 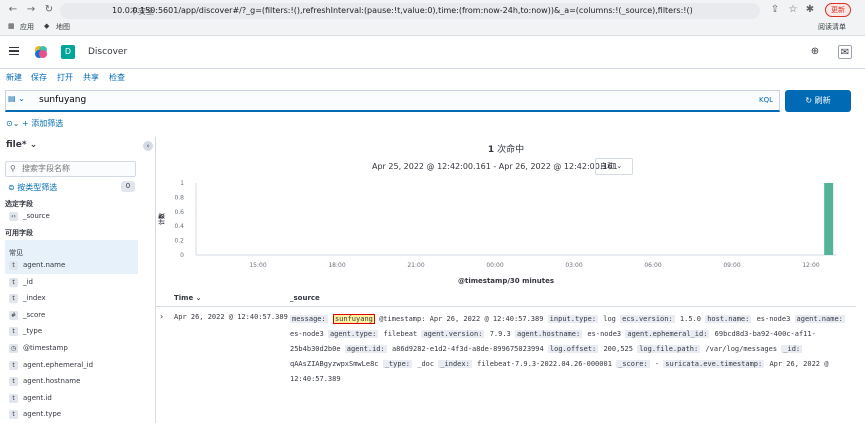 What do you see at coordinates (749, 319) in the screenshot?
I see `source-field: host.name: es-node3` at bounding box center [749, 319].